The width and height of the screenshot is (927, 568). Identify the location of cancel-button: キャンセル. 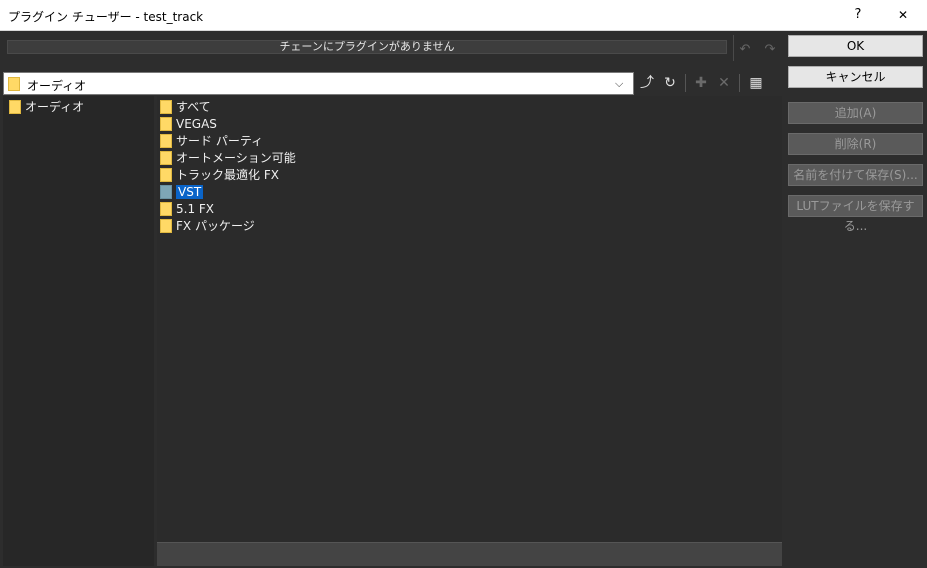
(855, 77).